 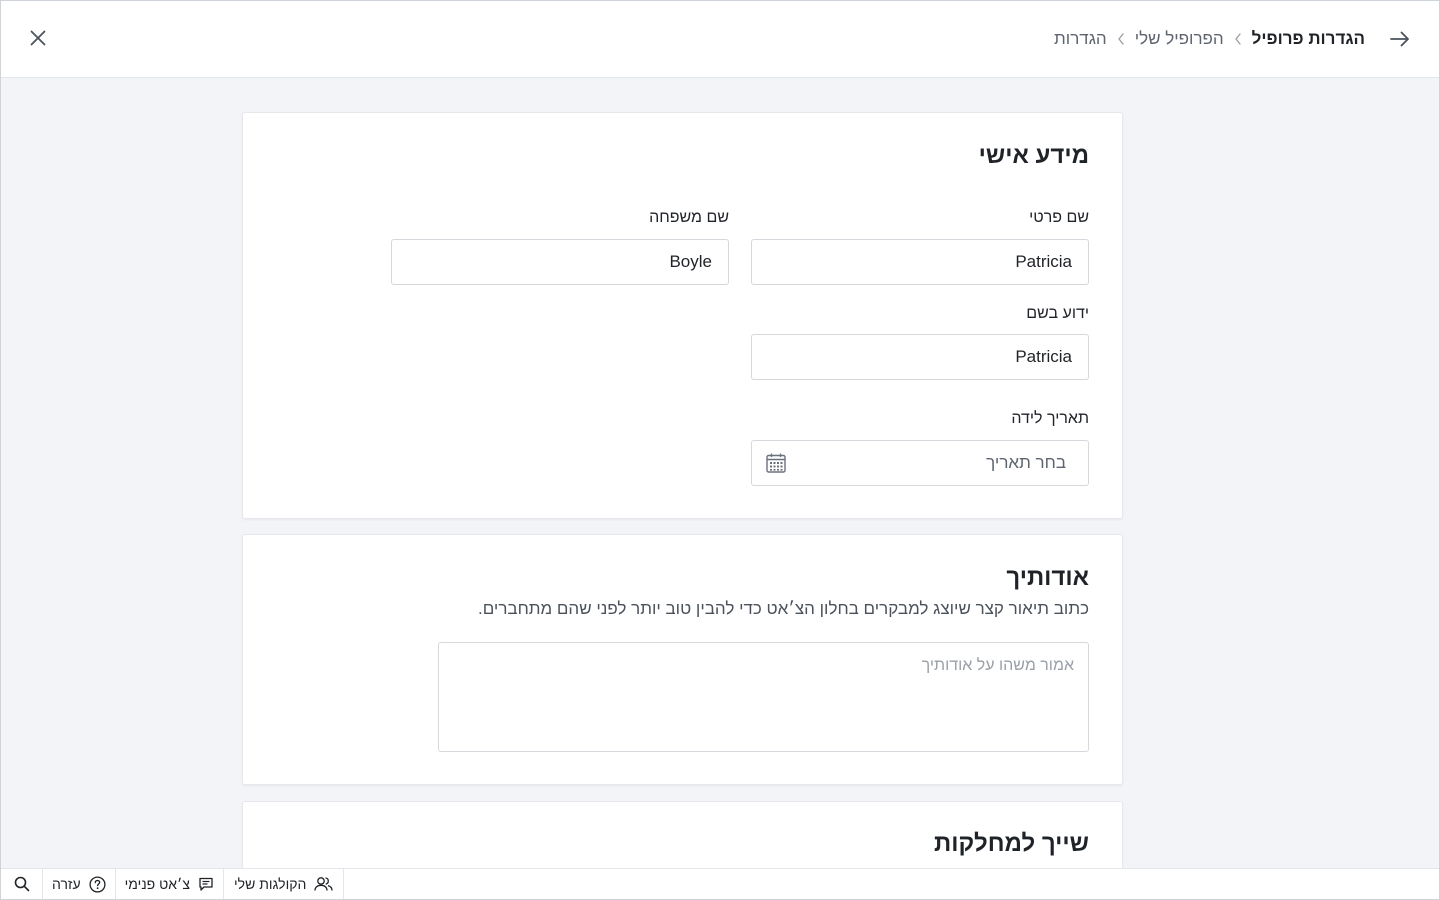 What do you see at coordinates (66, 884) in the screenshot?
I see `help-label: עזרה` at bounding box center [66, 884].